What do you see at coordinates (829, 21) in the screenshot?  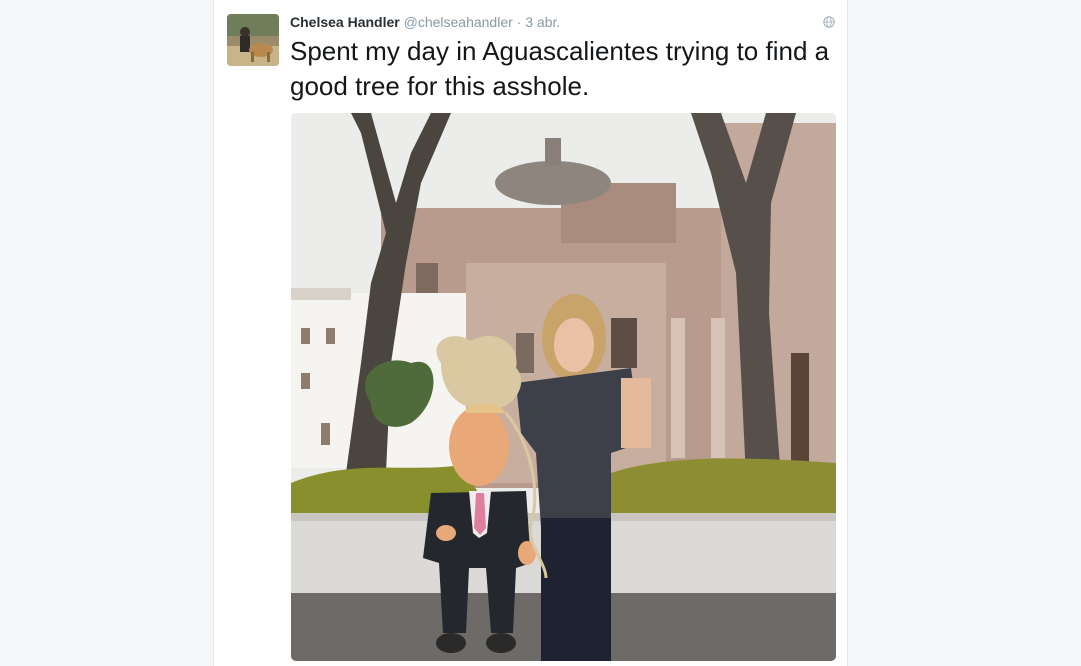 I see `globe-icon` at bounding box center [829, 21].